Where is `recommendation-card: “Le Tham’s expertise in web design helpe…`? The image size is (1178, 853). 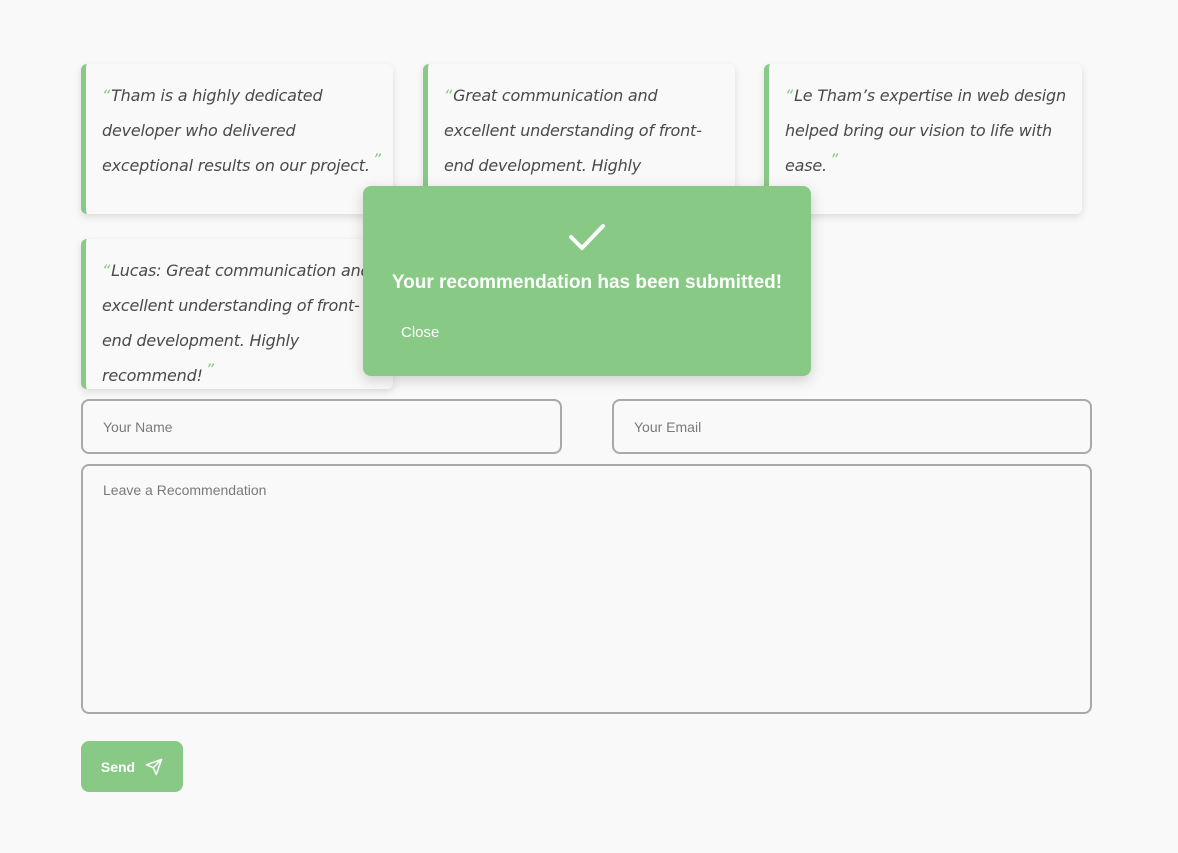 recommendation-card: “Le Tham’s expertise in web design helpe… is located at coordinates (923, 139).